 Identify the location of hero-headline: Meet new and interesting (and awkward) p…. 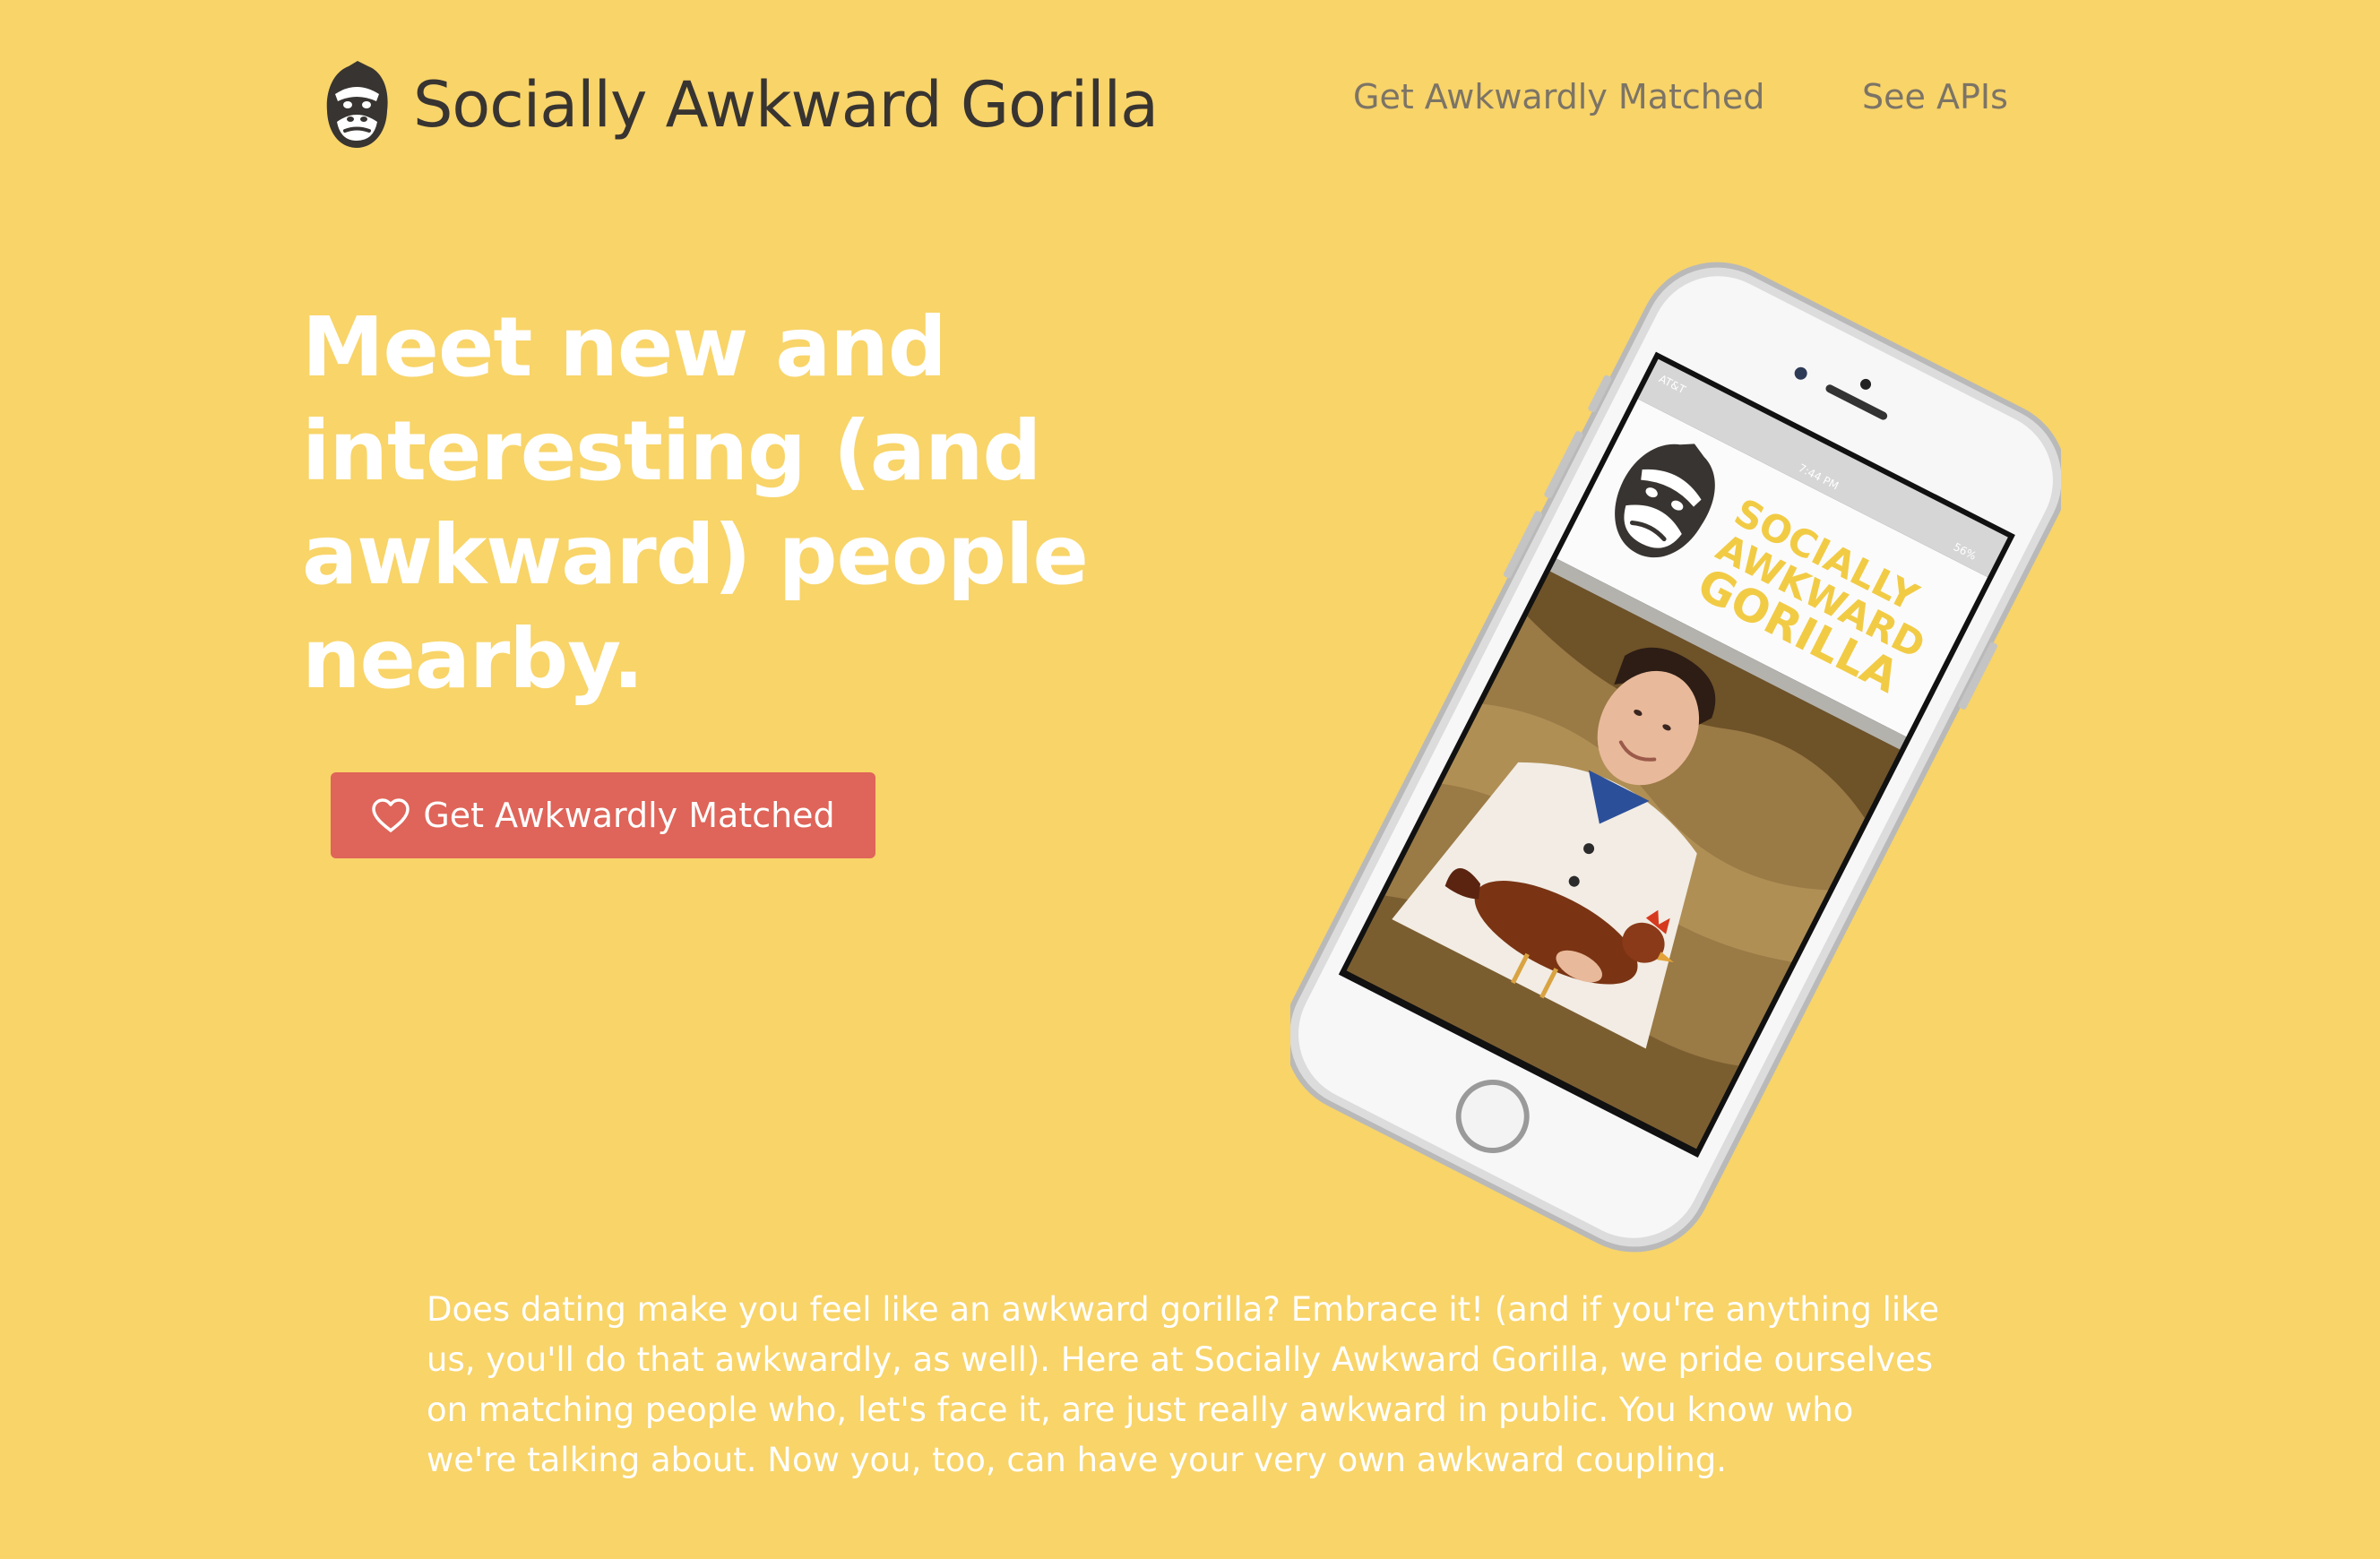
(696, 503).